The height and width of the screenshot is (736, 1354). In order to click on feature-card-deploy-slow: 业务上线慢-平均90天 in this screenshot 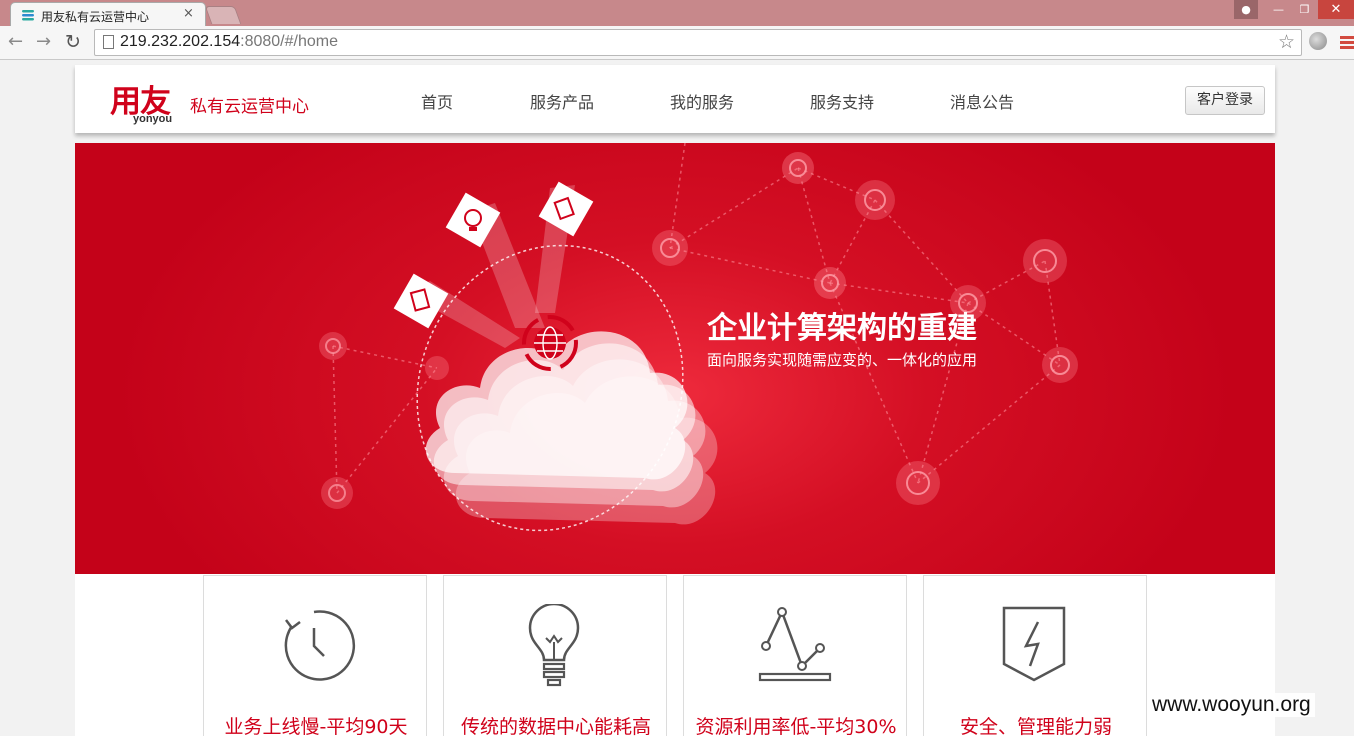, I will do `click(315, 655)`.